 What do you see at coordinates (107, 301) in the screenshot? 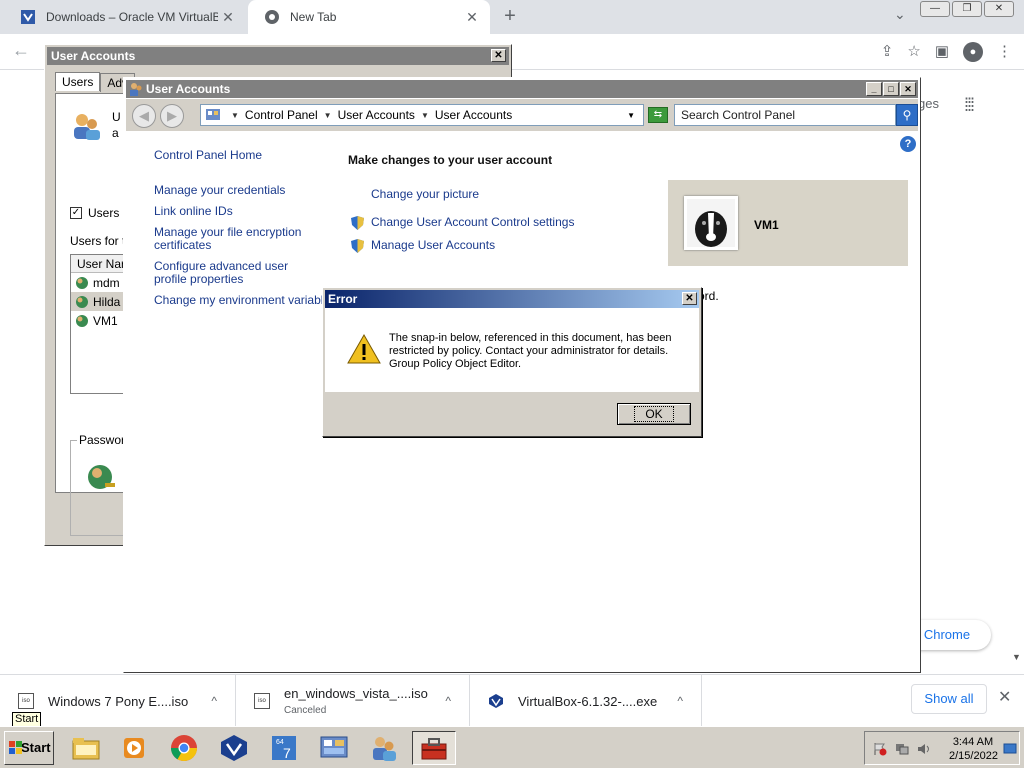
I see `user-name: Hilda` at bounding box center [107, 301].